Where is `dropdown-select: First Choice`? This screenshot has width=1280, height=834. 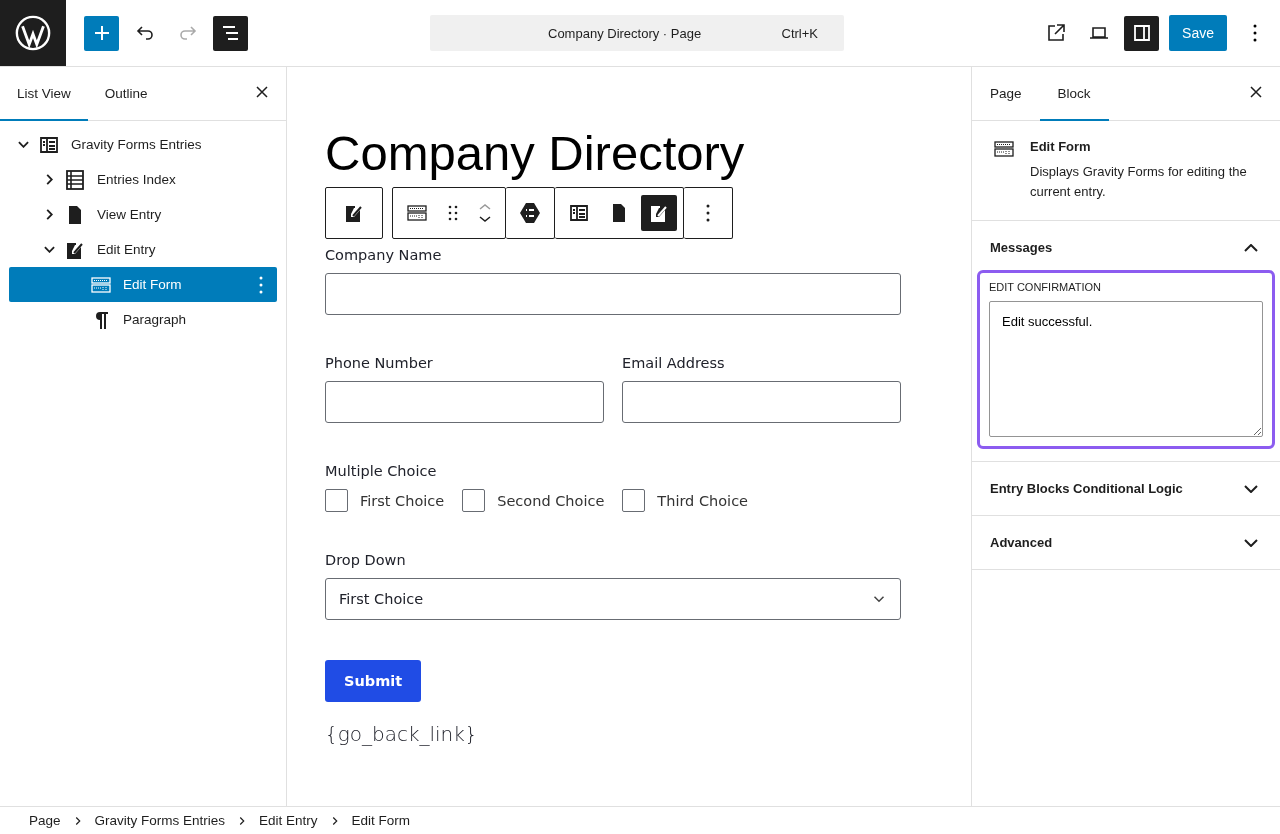
dropdown-select: First Choice is located at coordinates (613, 599).